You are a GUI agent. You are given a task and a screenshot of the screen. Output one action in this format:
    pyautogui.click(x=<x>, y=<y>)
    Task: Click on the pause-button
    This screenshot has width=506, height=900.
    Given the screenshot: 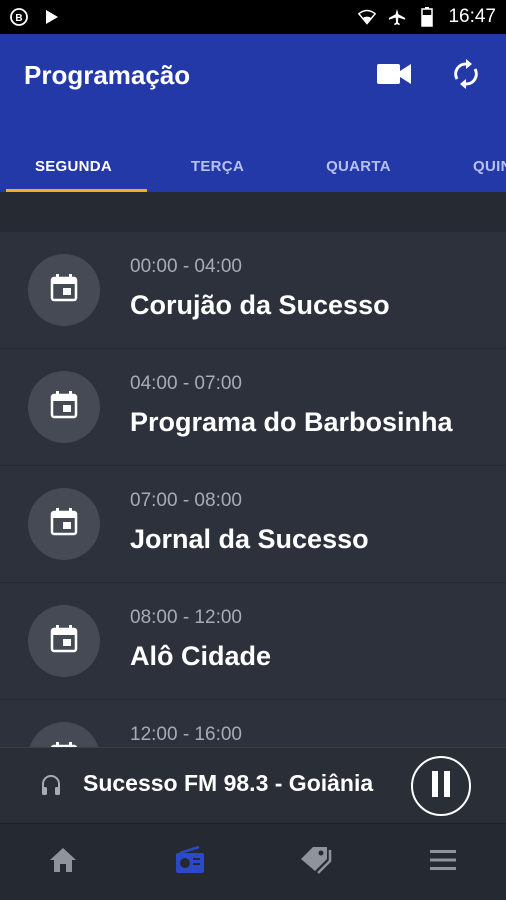 What is the action you would take?
    pyautogui.click(x=441, y=786)
    